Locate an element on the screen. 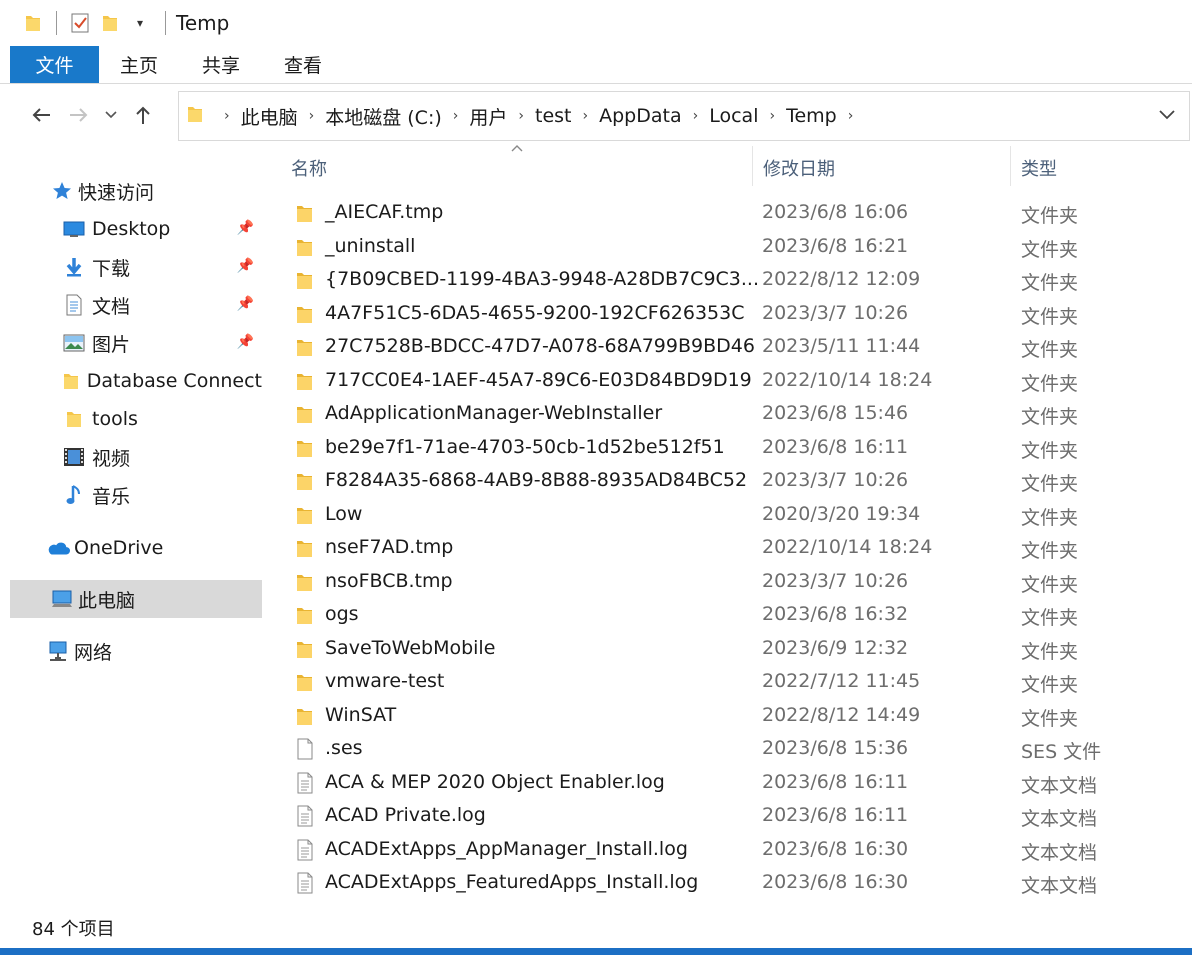  file-name: _uninstall is located at coordinates (370, 245).